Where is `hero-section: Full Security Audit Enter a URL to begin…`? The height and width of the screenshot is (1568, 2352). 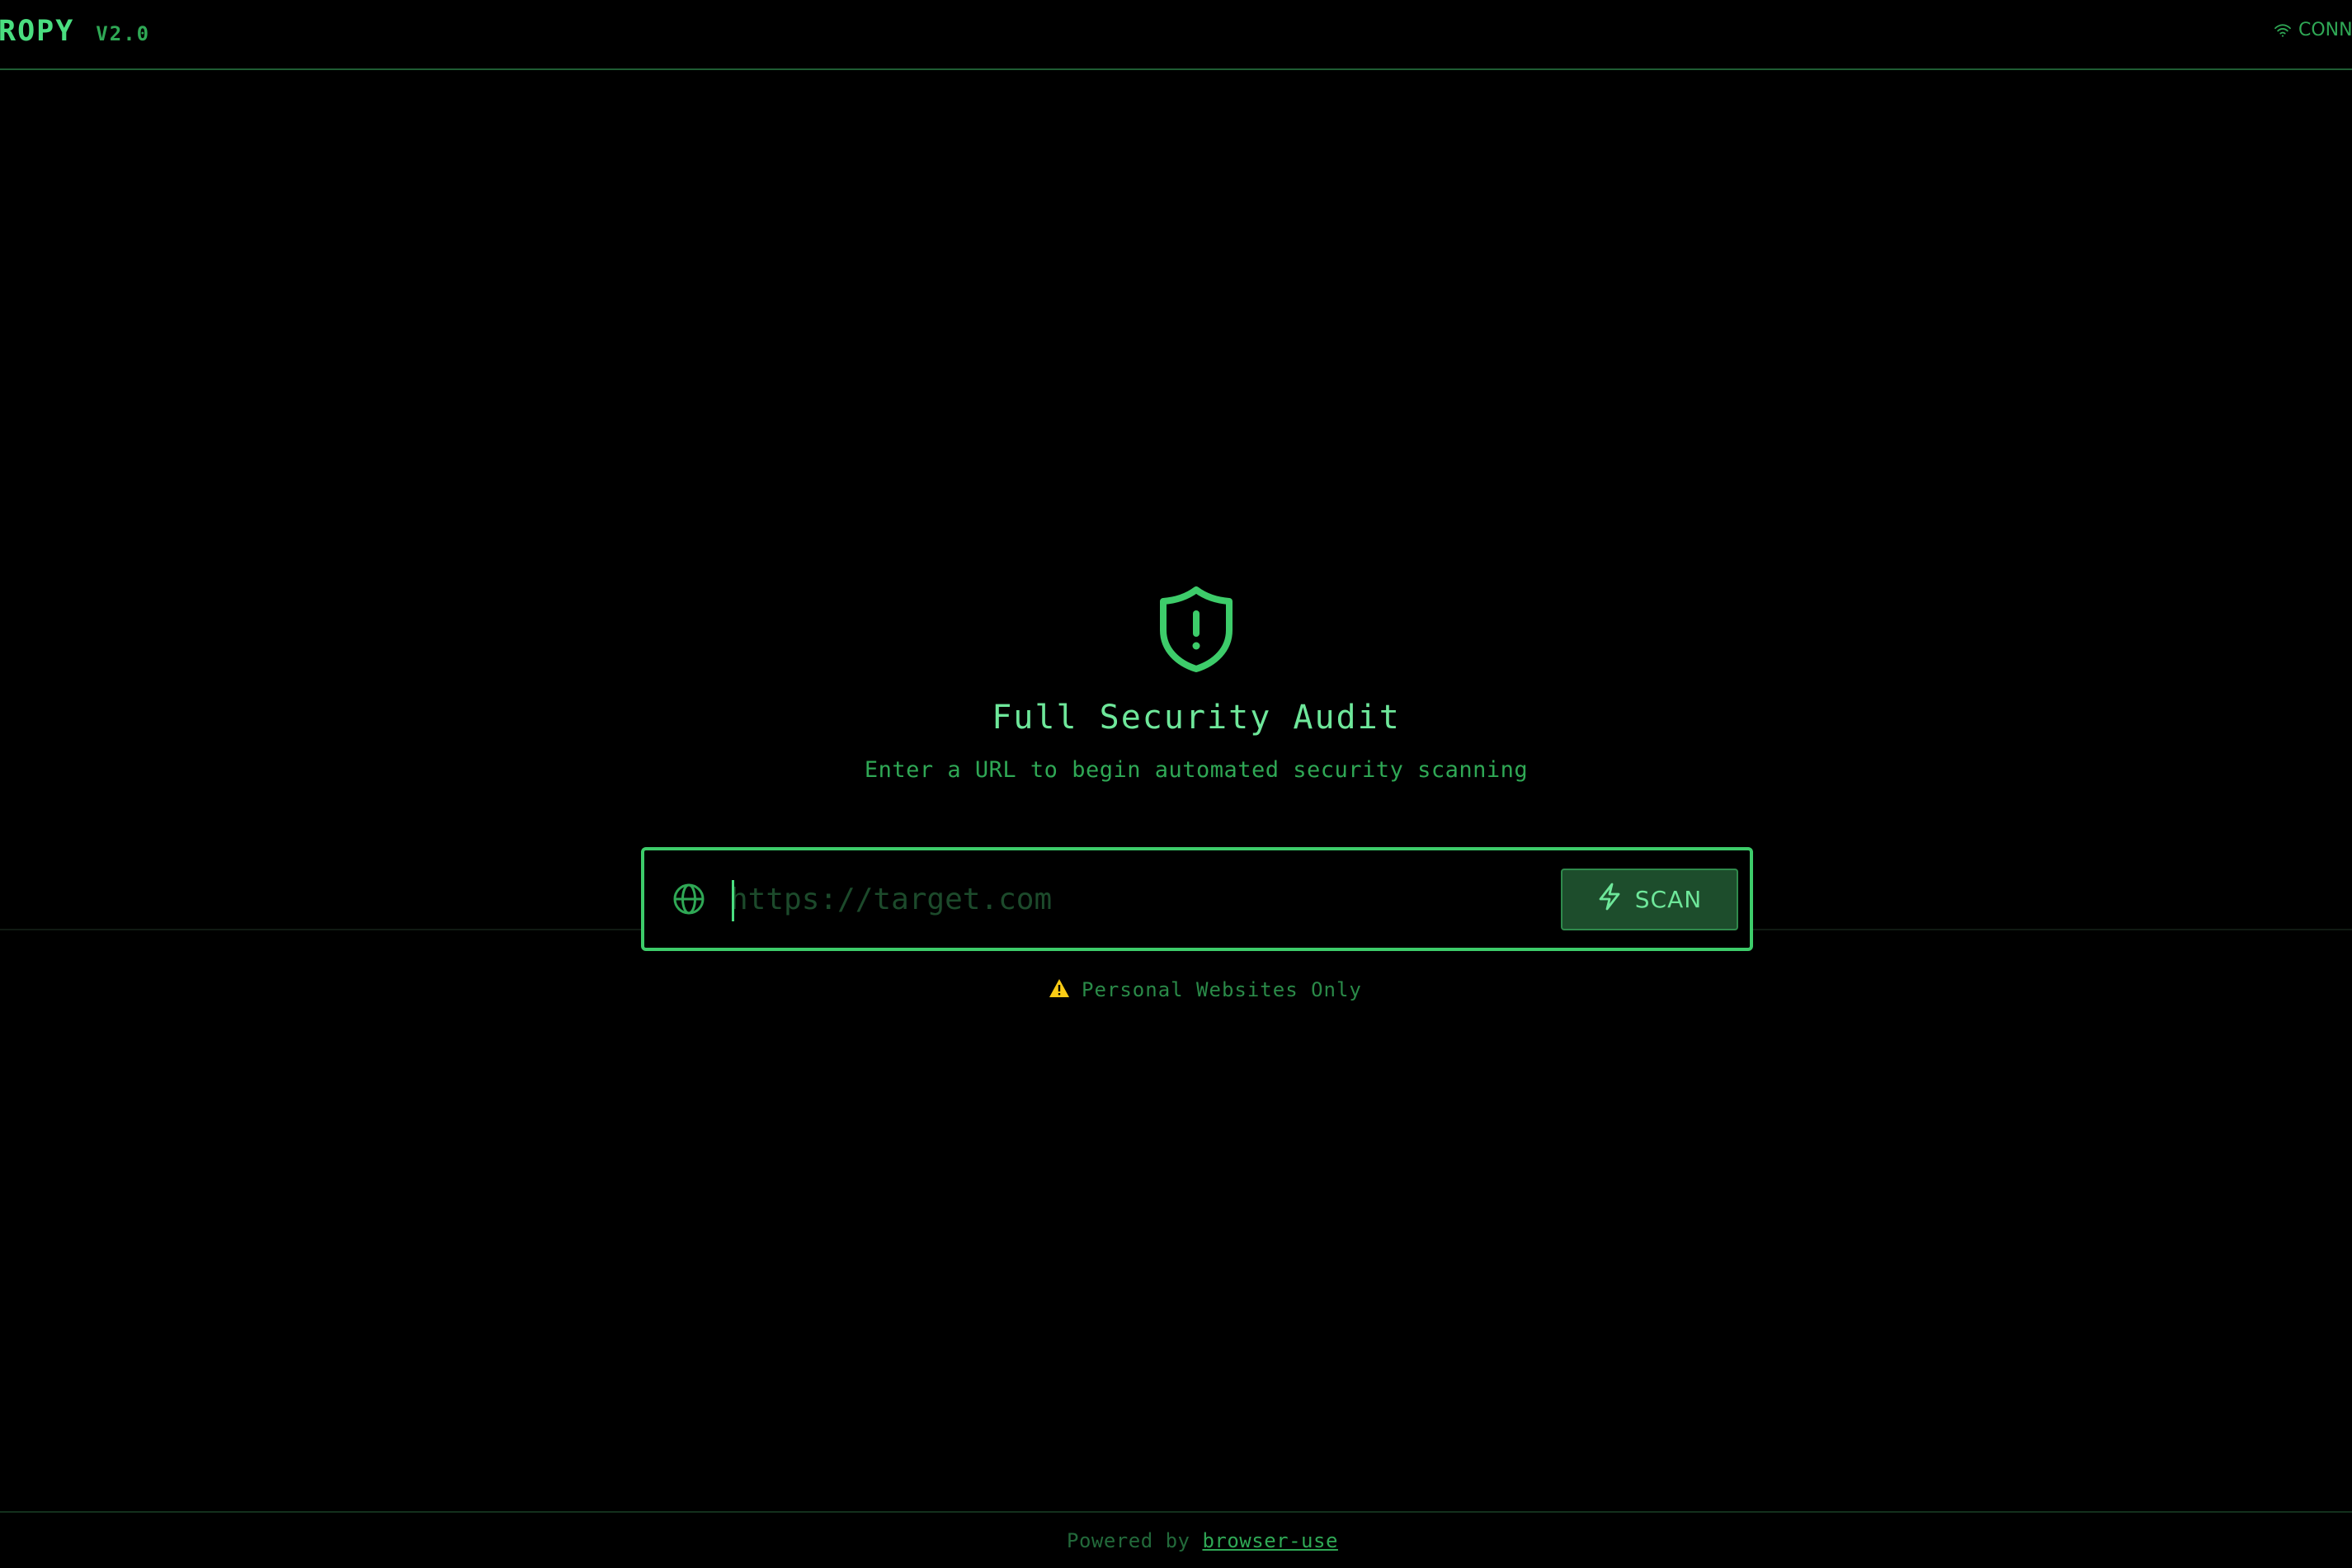
hero-section: Full Security Audit Enter a URL to begin… is located at coordinates (1176, 683).